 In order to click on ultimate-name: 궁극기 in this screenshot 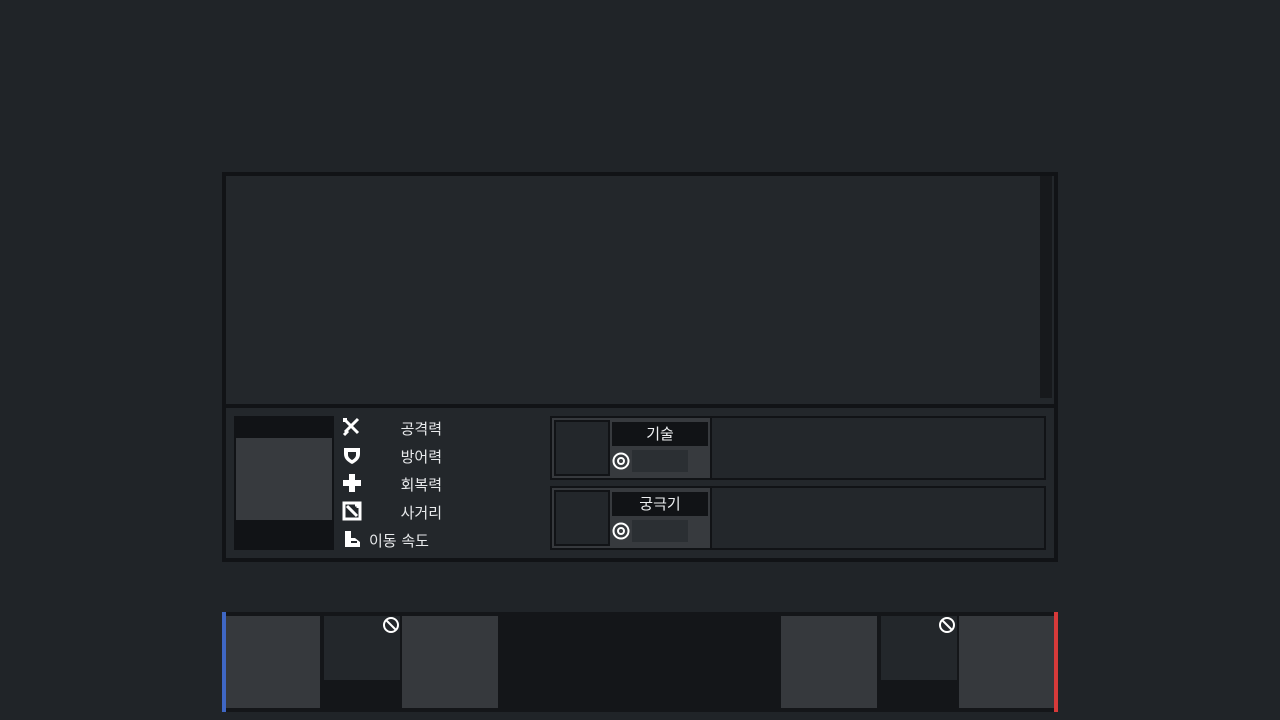, I will do `click(660, 504)`.